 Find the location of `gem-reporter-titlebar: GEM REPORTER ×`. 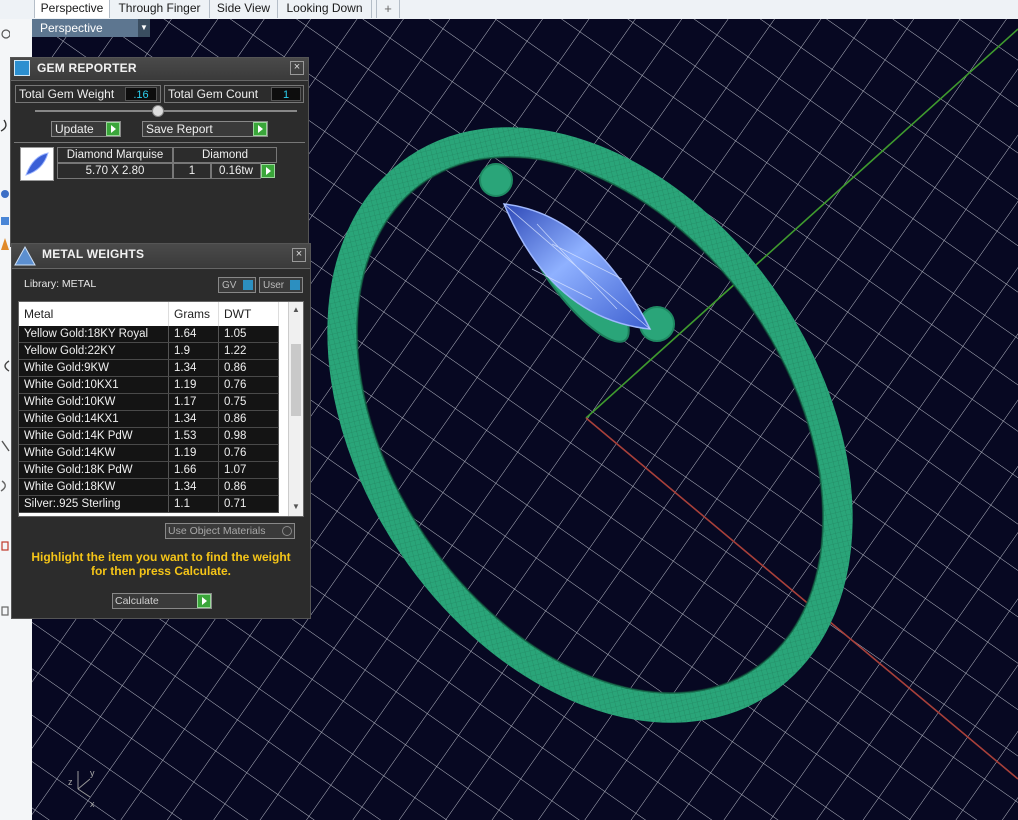

gem-reporter-titlebar: GEM REPORTER × is located at coordinates (159, 69).